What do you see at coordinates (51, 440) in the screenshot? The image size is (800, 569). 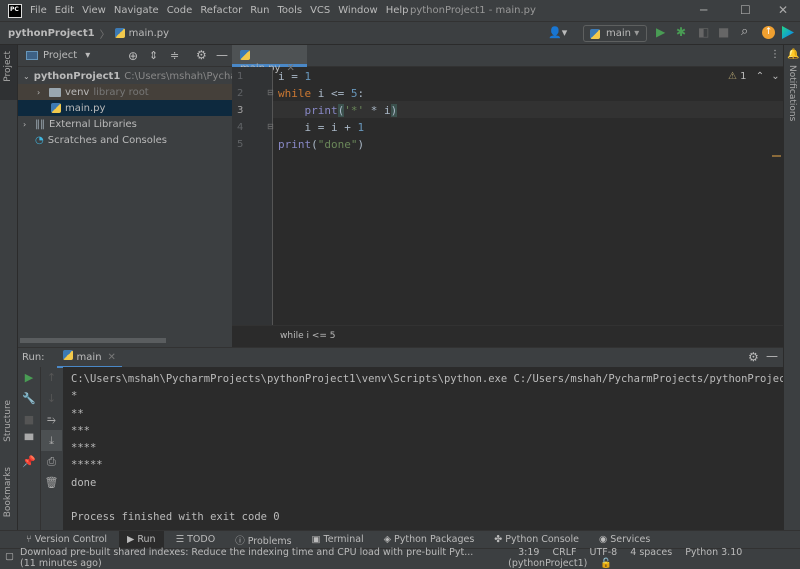 I see `scroll-to-end-icon: ⤓` at bounding box center [51, 440].